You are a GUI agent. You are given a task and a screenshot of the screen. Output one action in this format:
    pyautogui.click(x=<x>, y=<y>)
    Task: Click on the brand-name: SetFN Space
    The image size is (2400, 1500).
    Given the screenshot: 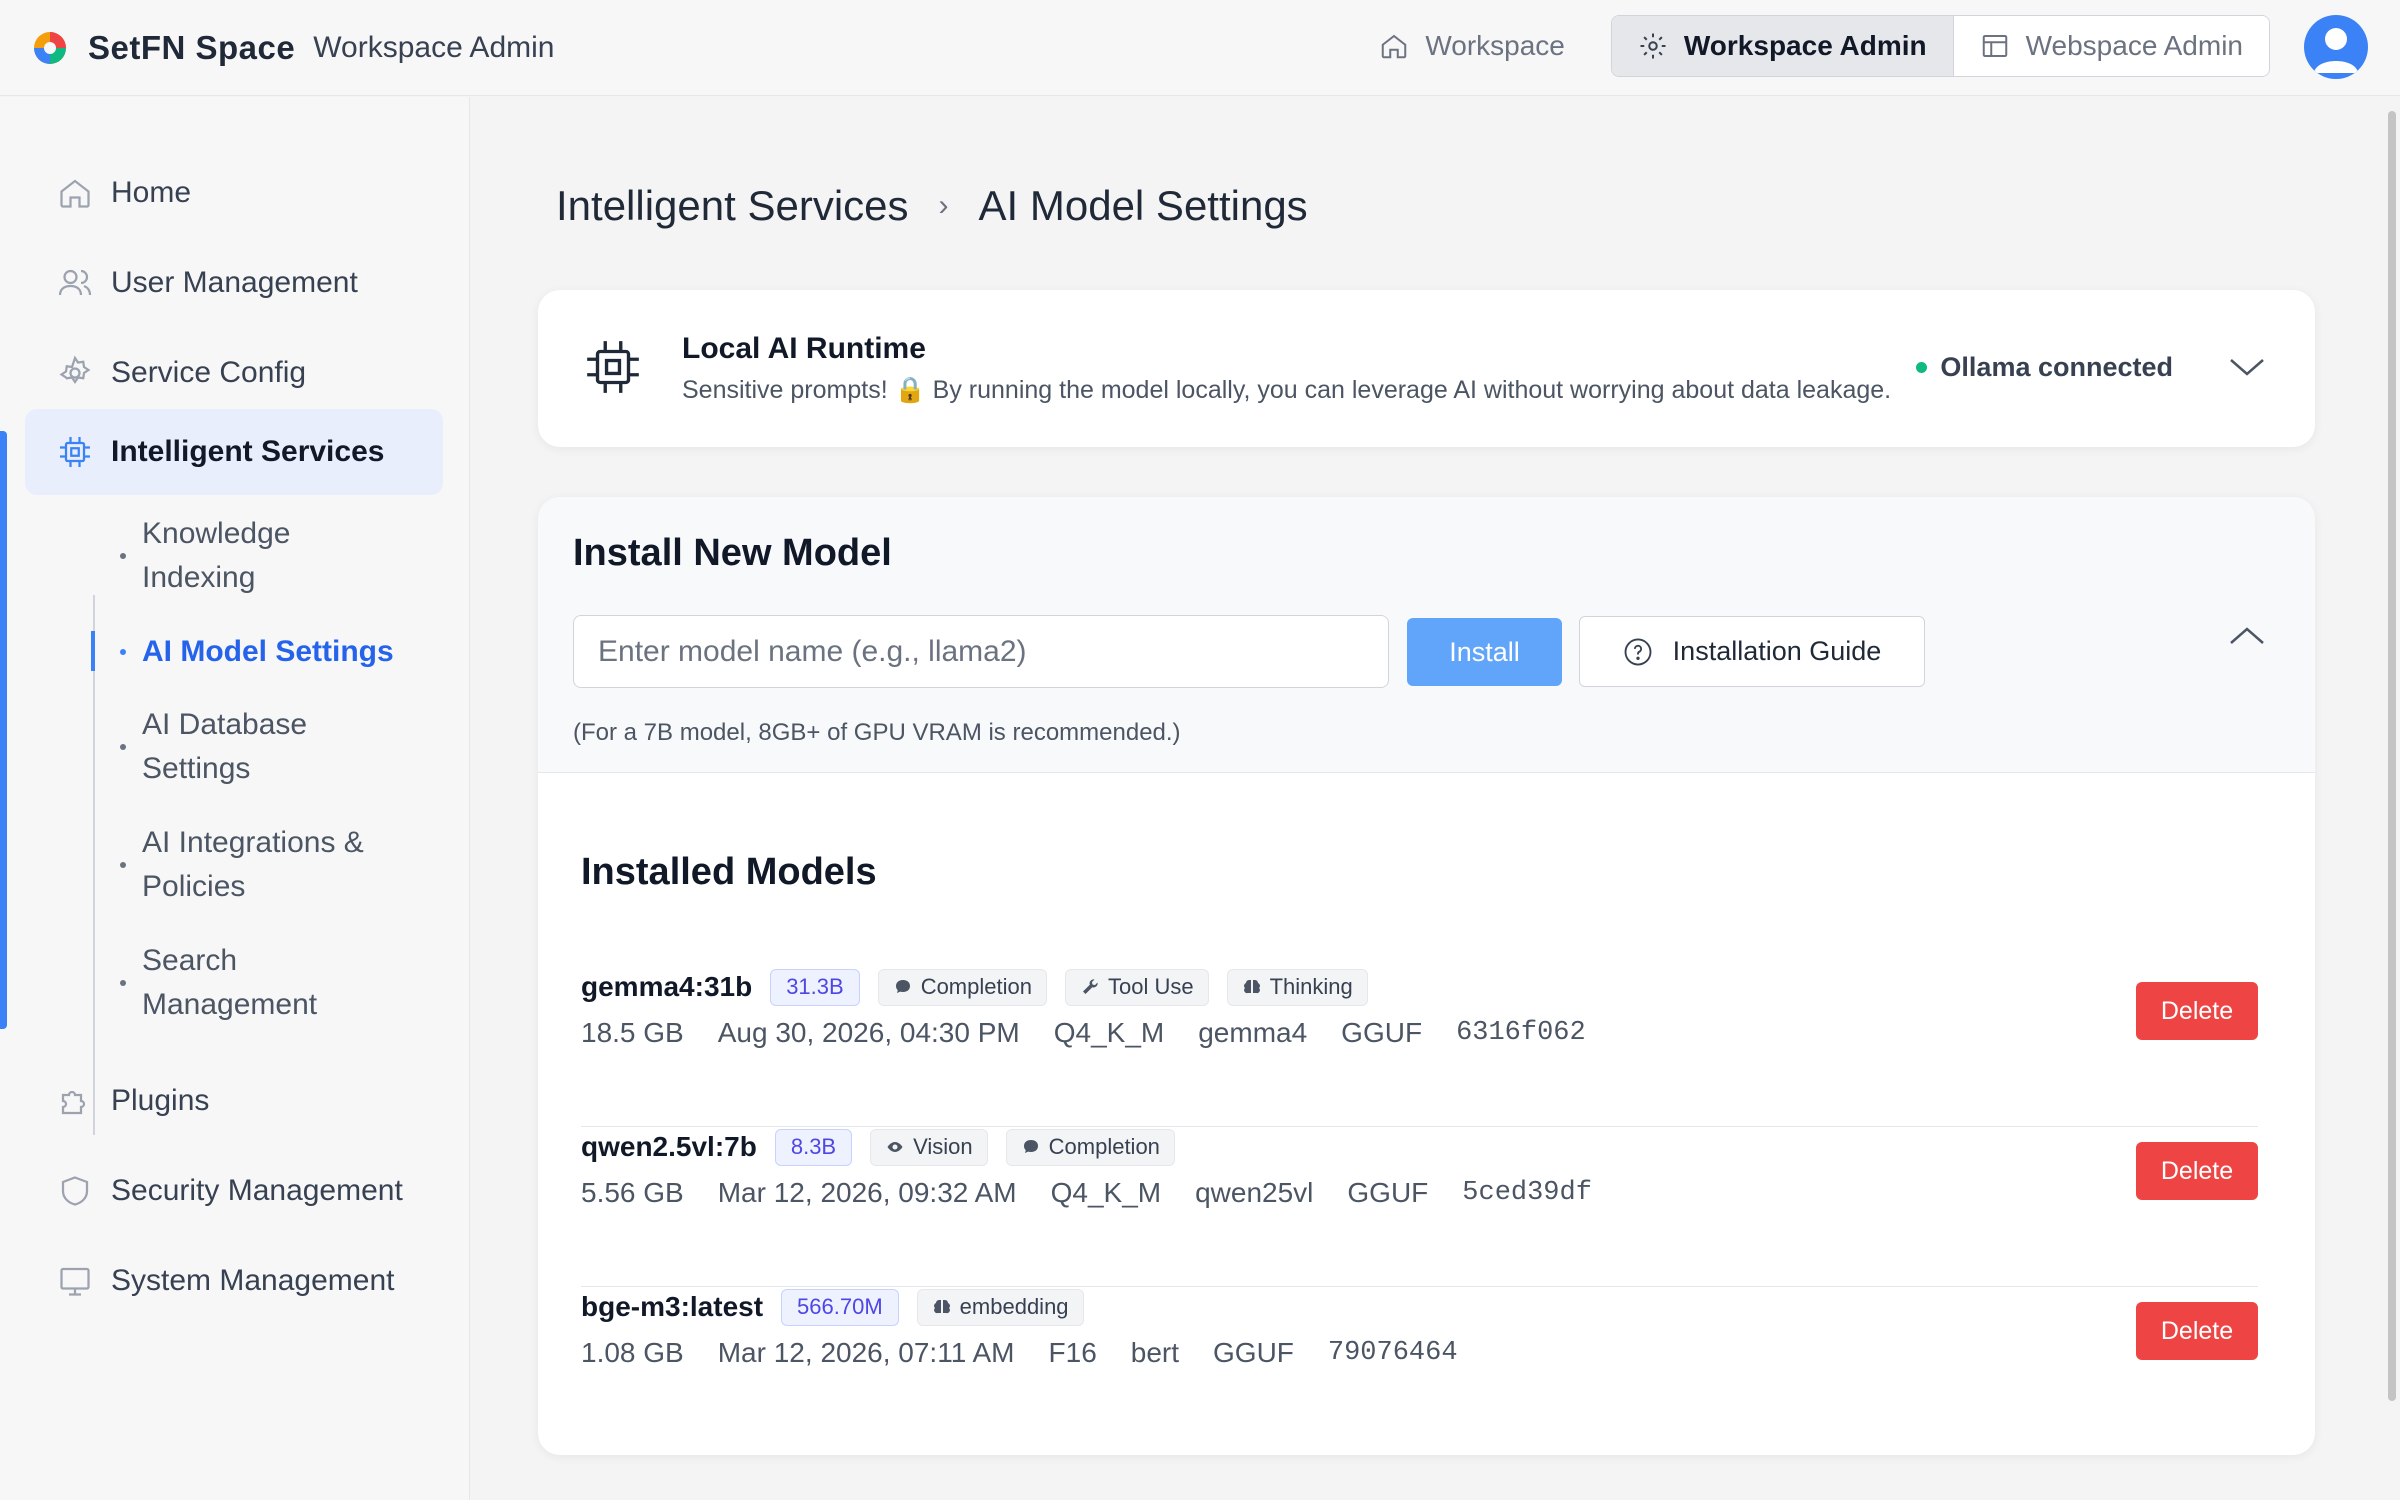 What is the action you would take?
    pyautogui.click(x=192, y=47)
    